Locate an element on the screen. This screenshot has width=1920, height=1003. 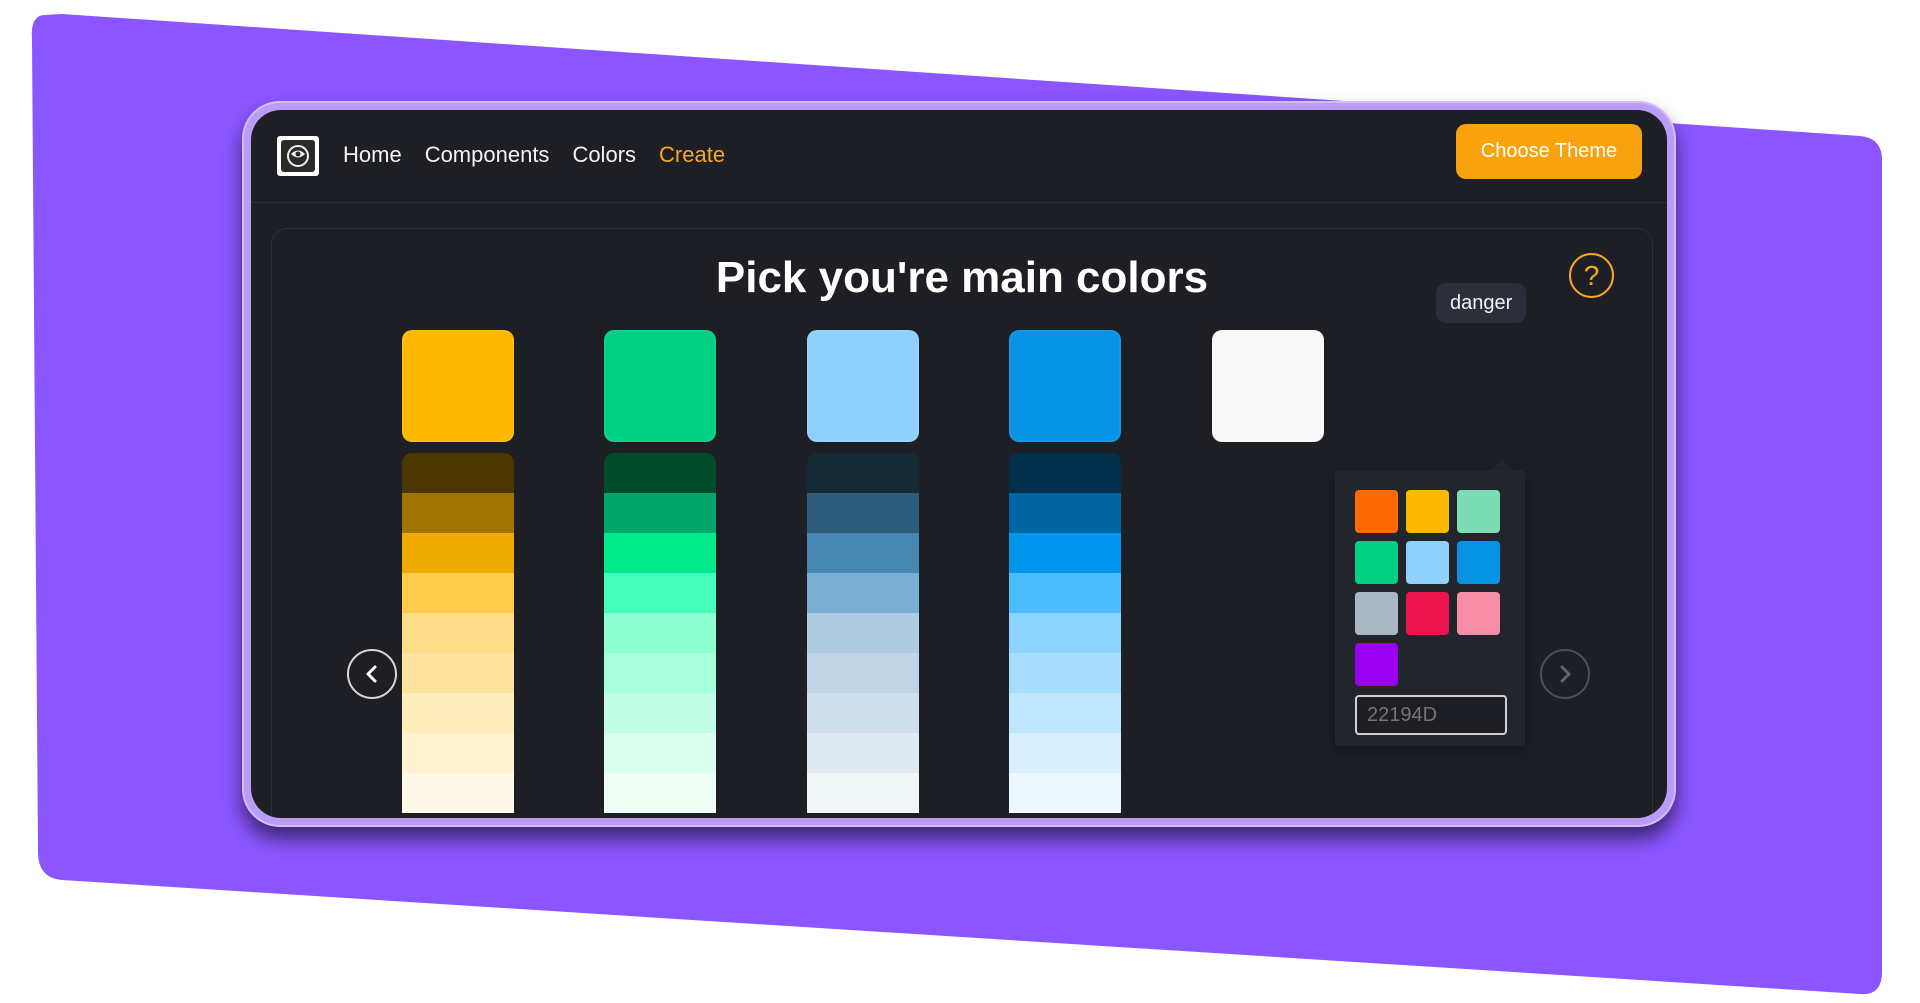
nav-links: Home Components Colors Create is located at coordinates (534, 155).